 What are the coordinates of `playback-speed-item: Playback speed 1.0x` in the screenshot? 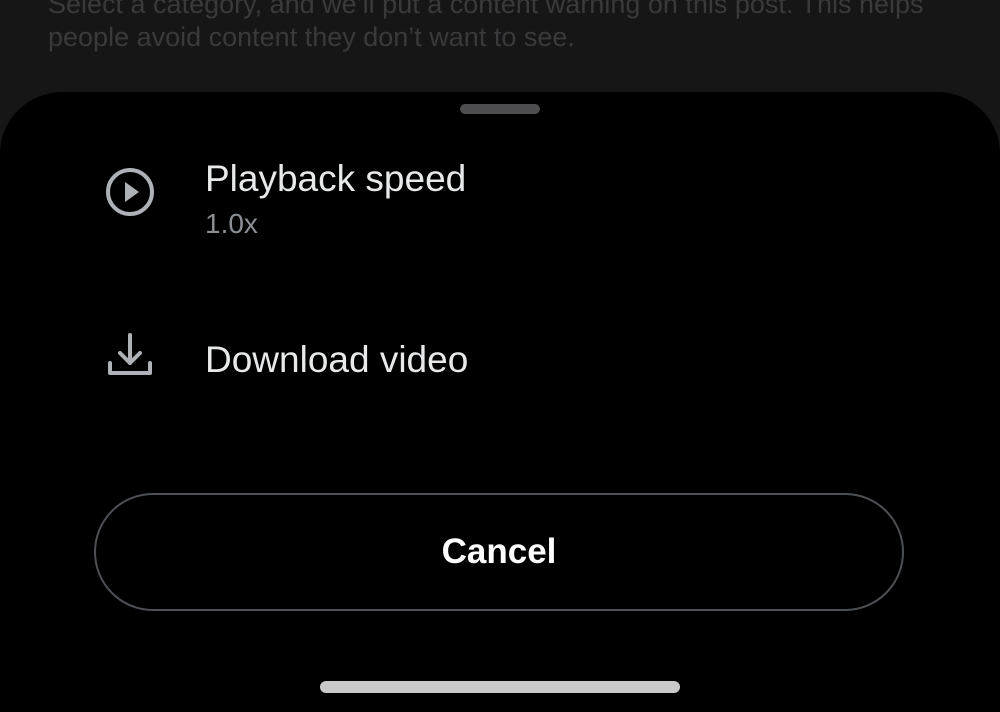 It's located at (490, 197).